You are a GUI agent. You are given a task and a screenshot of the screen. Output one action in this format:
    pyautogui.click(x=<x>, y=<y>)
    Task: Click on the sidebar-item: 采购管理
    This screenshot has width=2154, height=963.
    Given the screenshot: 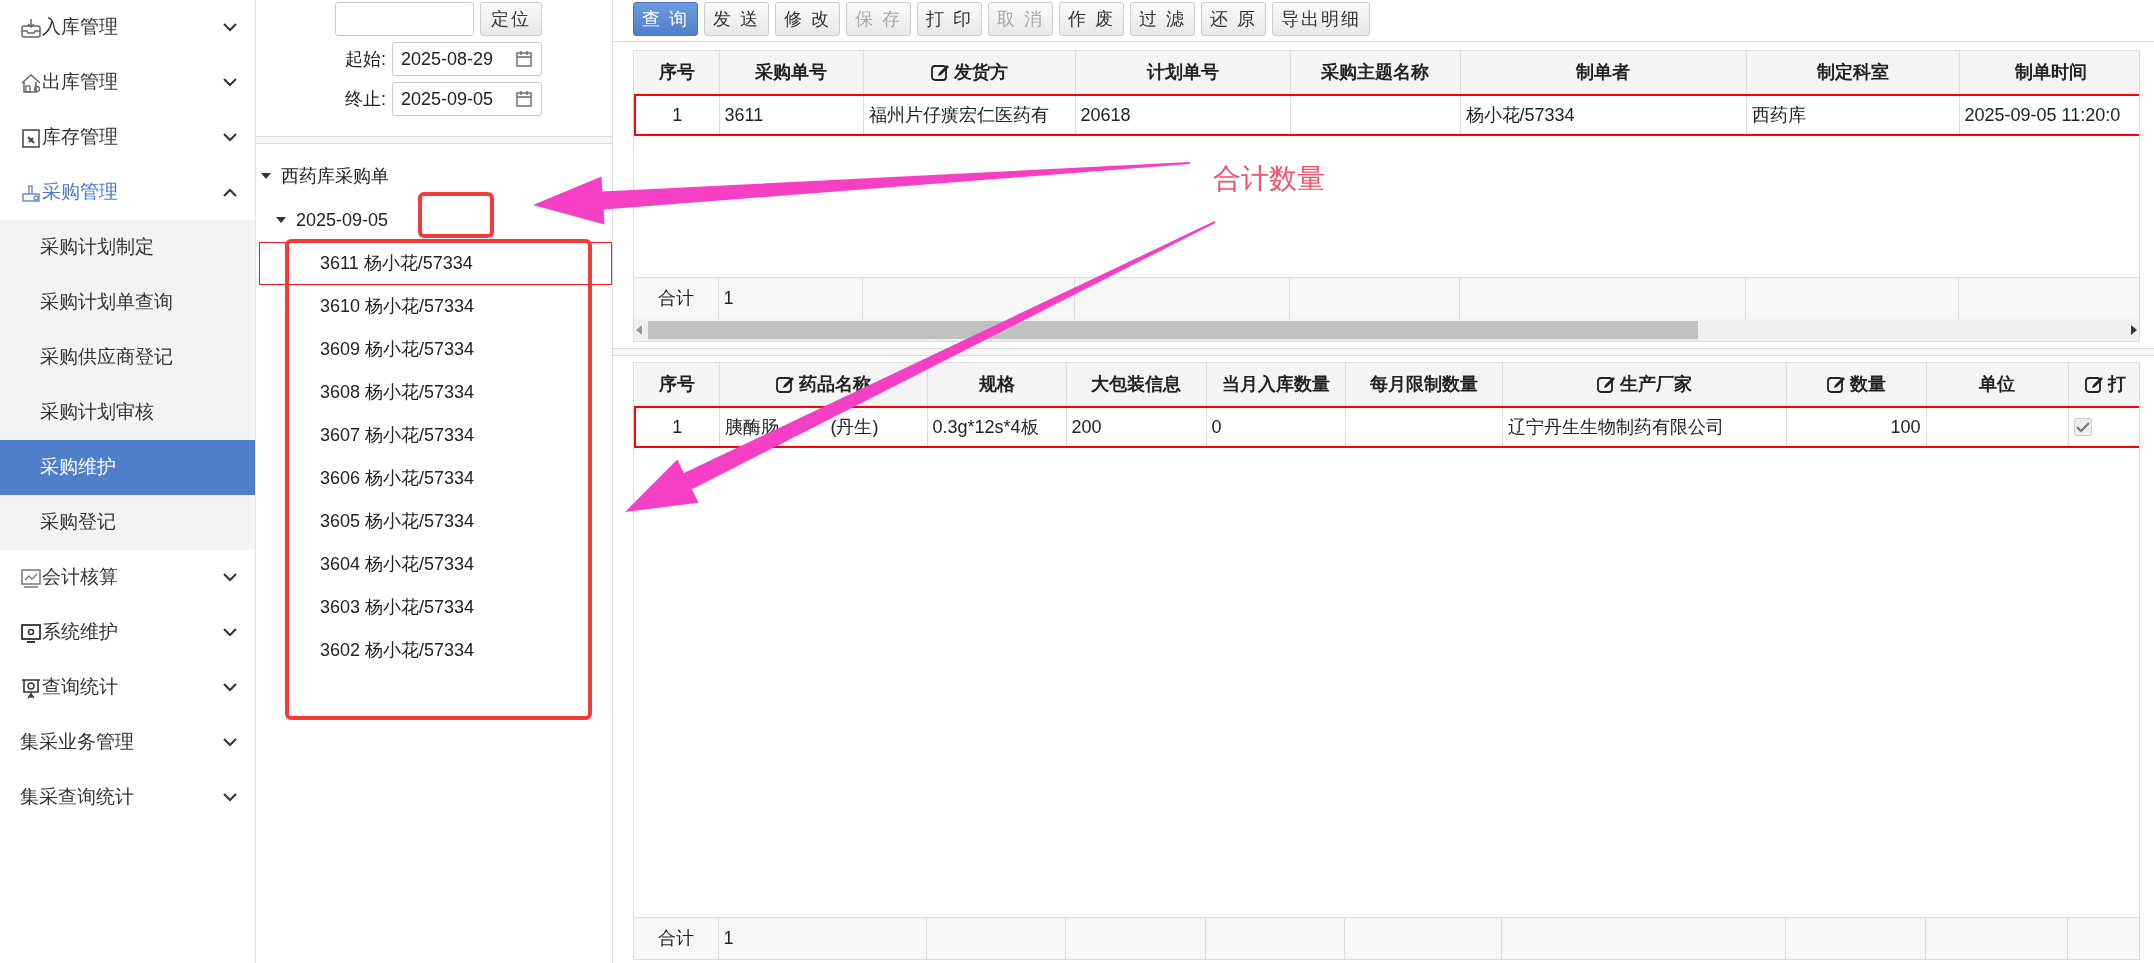 What is the action you would take?
    pyautogui.click(x=127, y=192)
    